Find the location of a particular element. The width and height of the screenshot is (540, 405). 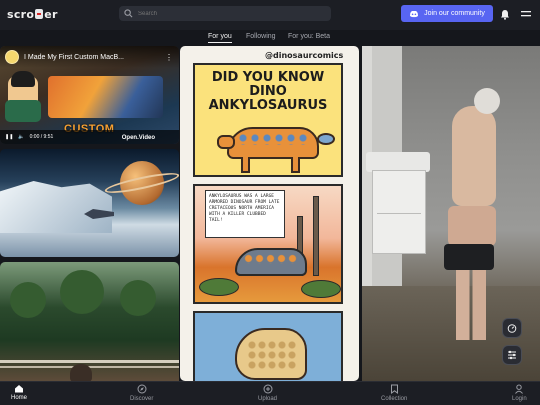

clothing-item is located at coordinates (469, 257).